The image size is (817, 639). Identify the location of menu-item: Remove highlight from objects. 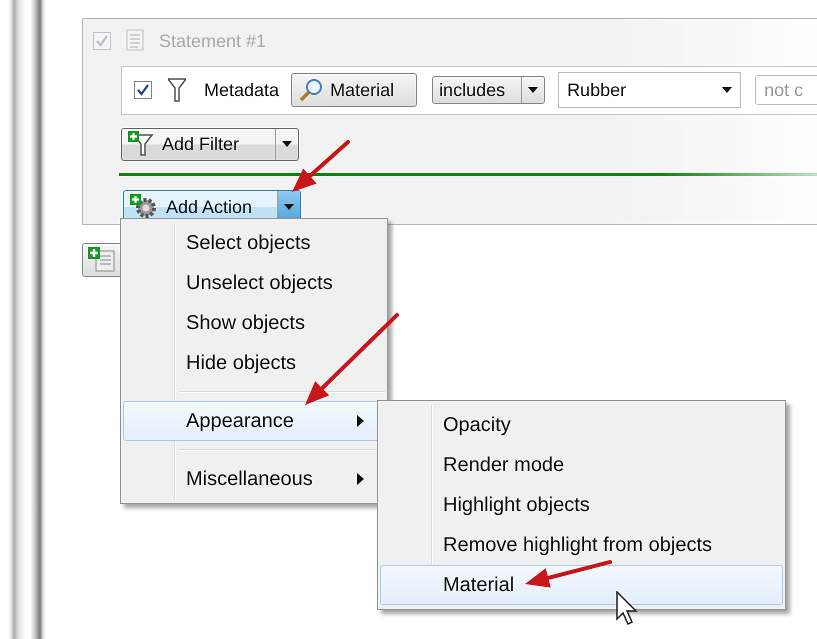
(581, 545).